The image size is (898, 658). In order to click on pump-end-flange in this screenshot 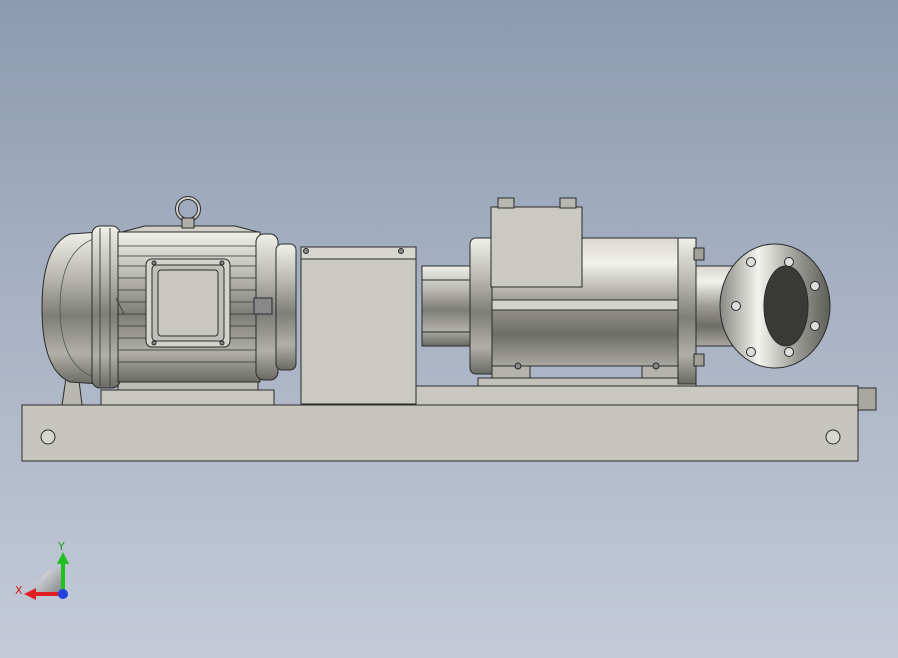, I will do `click(687, 311)`.